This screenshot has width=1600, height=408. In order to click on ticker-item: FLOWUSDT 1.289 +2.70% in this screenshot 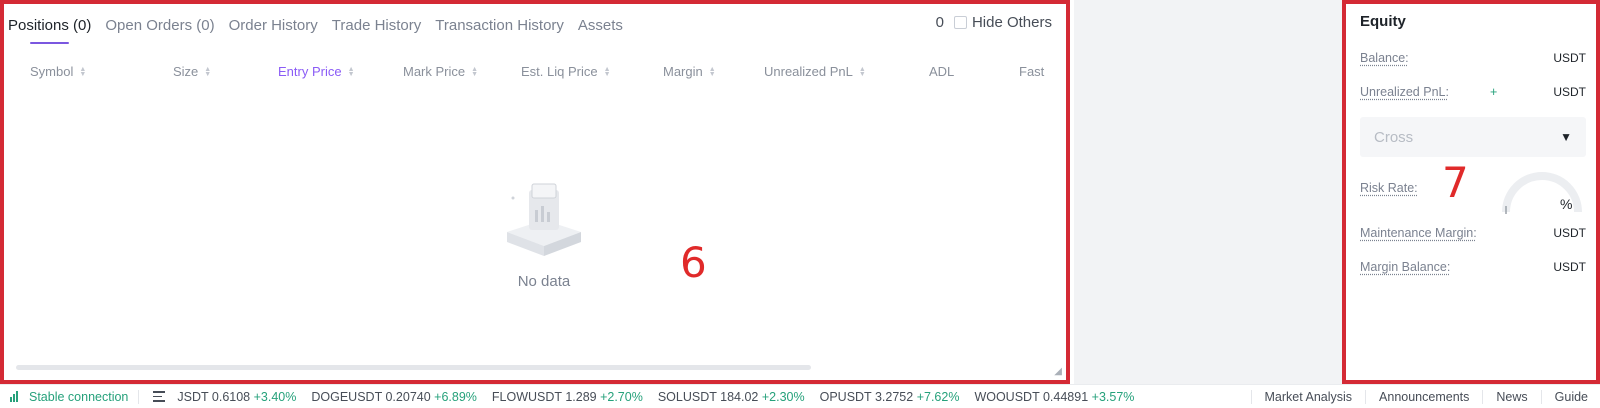, I will do `click(567, 397)`.